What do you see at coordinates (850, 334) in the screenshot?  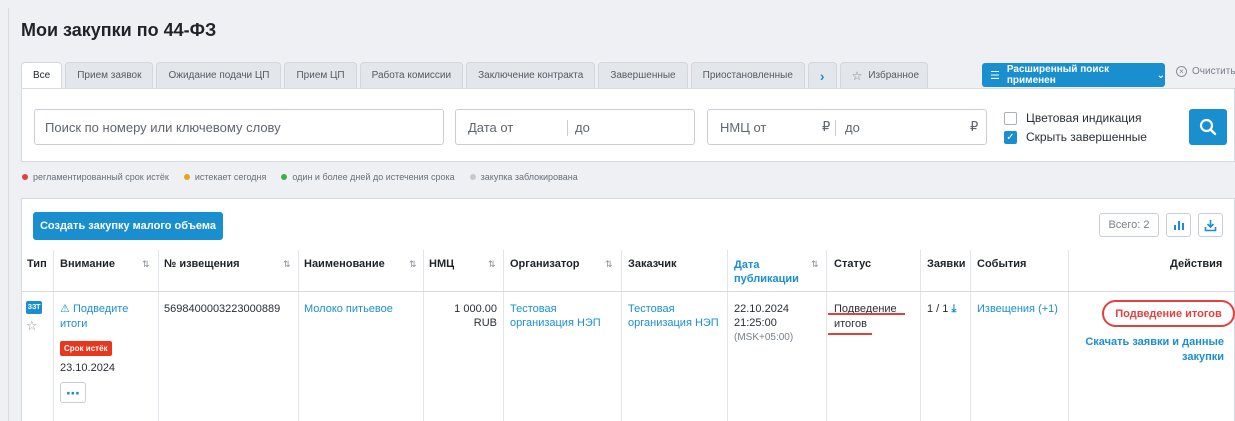 I see `status-underline` at bounding box center [850, 334].